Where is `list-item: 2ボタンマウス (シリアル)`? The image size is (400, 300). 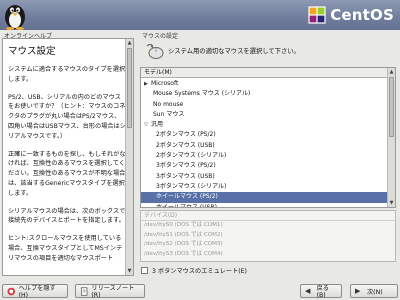
list-item: 2ボタンマウス (シリアル) is located at coordinates (265, 156).